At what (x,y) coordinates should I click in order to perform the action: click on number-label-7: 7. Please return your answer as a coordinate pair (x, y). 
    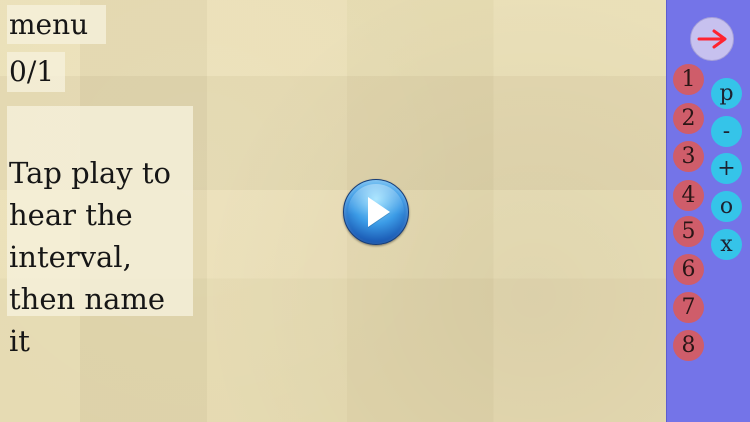
    Looking at the image, I should click on (688, 307).